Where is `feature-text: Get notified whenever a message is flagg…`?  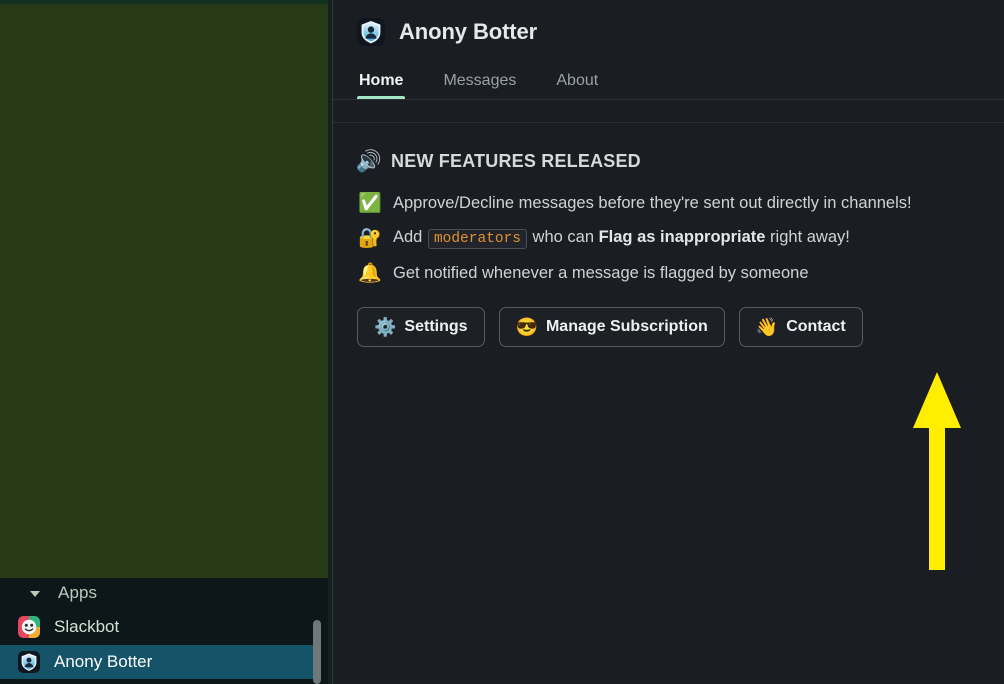 feature-text: Get notified whenever a message is flagg… is located at coordinates (601, 273).